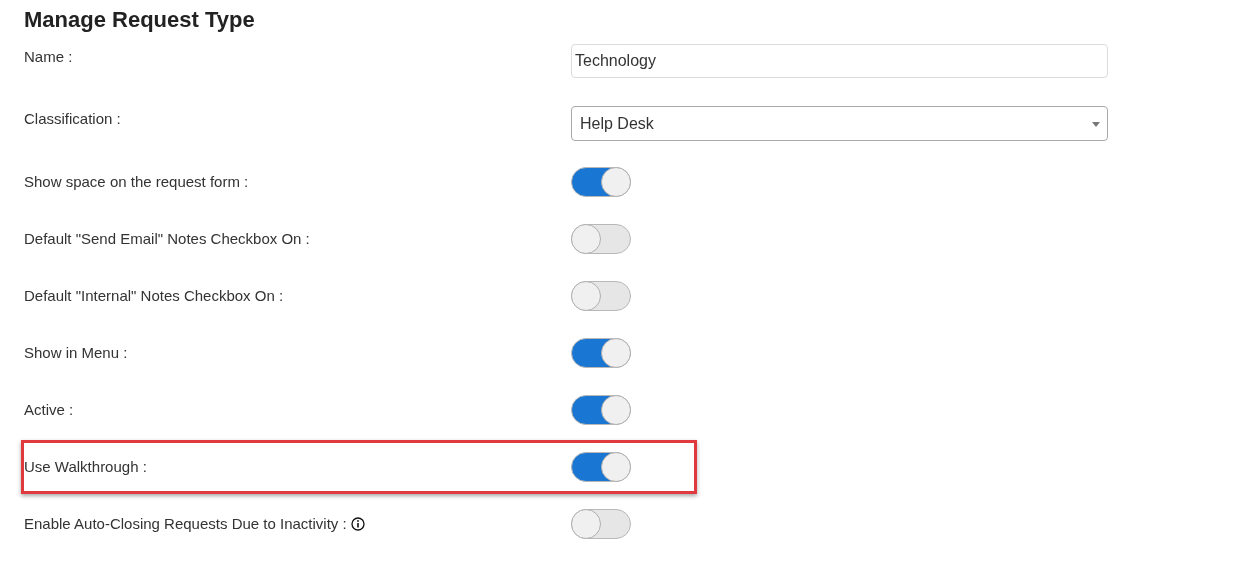  I want to click on setting-label: Enable Auto-Closing Requests Due to Inactivity :, so click(185, 523).